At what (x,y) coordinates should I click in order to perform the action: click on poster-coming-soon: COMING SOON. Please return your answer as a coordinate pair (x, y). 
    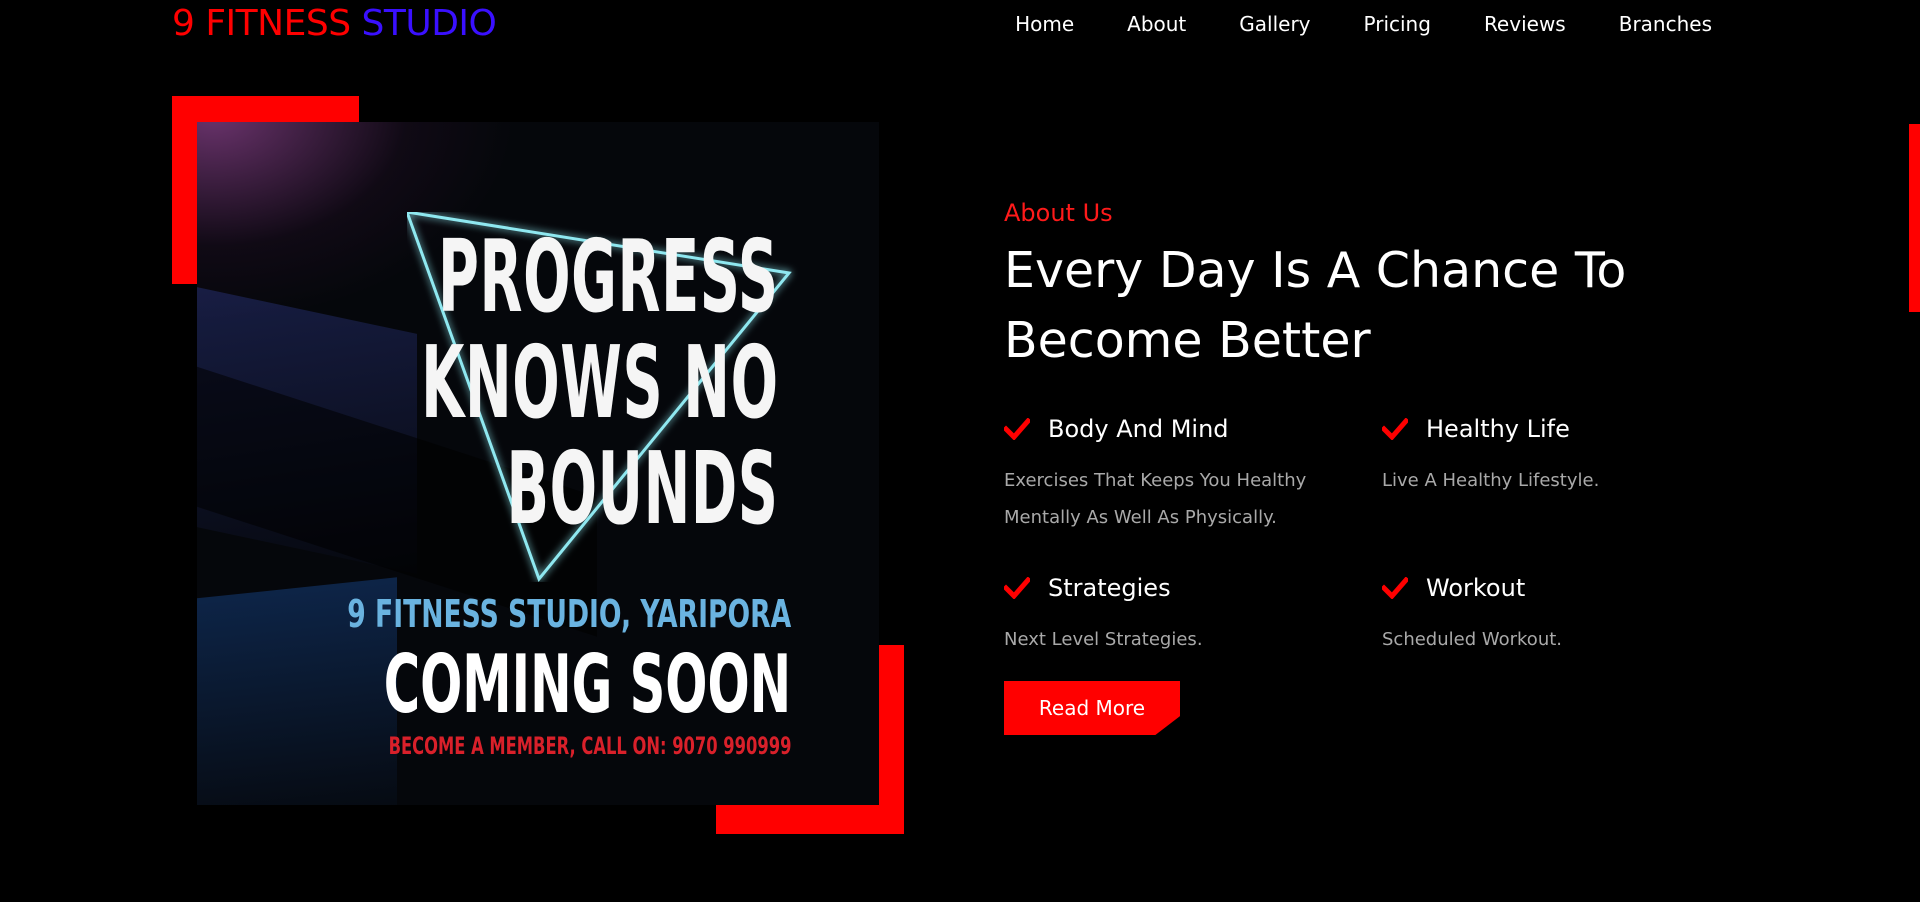
    Looking at the image, I should click on (587, 684).